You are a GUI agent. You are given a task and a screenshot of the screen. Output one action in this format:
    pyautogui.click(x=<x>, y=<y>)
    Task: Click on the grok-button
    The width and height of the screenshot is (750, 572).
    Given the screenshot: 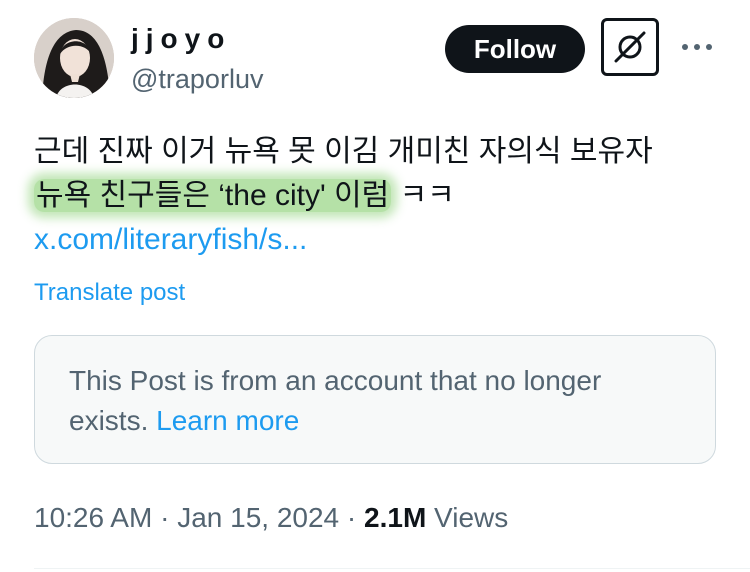 What is the action you would take?
    pyautogui.click(x=630, y=47)
    